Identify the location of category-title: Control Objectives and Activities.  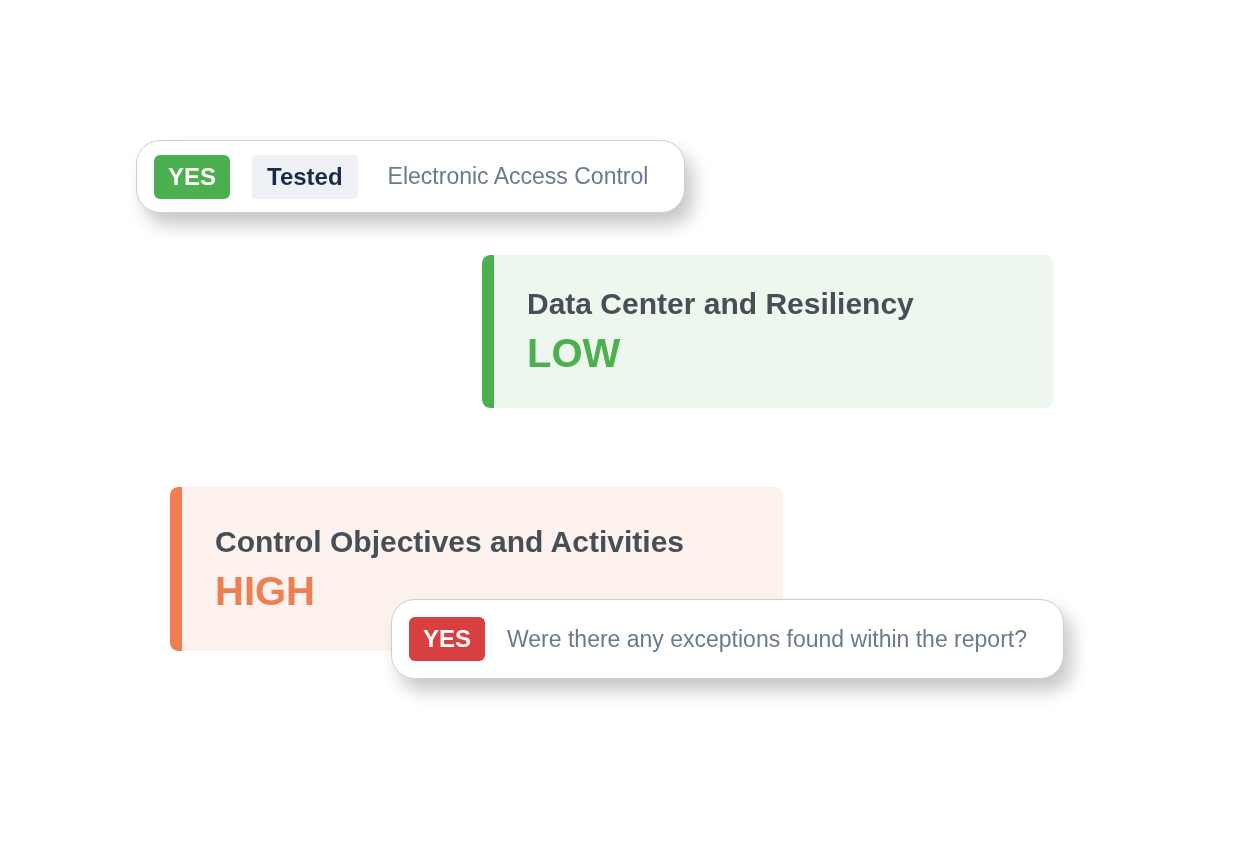
(449, 541).